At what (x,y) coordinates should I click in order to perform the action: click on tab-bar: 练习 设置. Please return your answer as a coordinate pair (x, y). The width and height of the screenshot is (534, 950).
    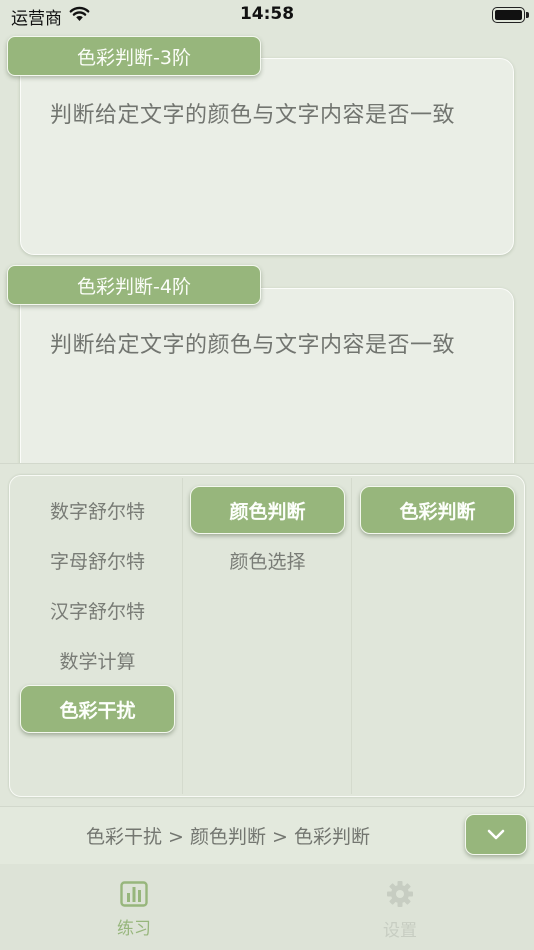
    Looking at the image, I should click on (267, 907).